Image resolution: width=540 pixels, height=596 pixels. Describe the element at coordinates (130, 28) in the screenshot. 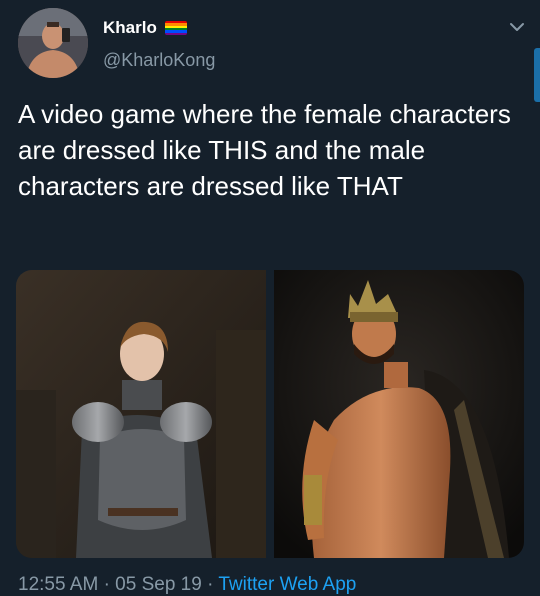

I see `author-name: Kharlo` at that location.